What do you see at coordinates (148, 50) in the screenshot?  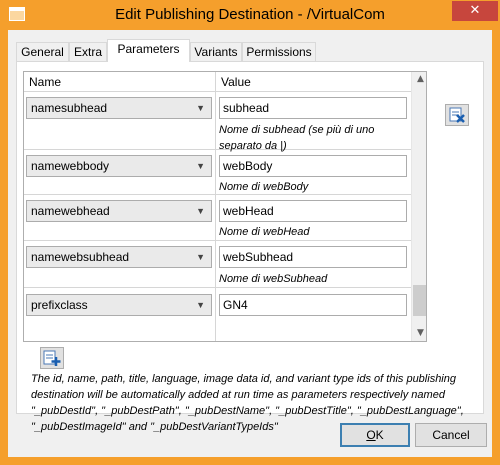 I see `tab-parameters: Parameters` at bounding box center [148, 50].